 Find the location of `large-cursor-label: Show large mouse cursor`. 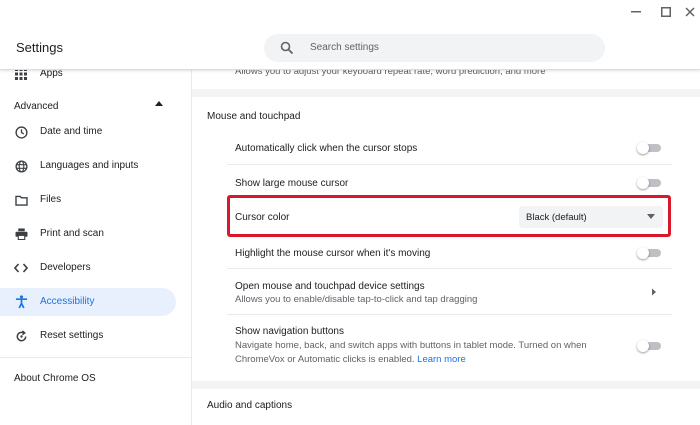

large-cursor-label: Show large mouse cursor is located at coordinates (292, 183).